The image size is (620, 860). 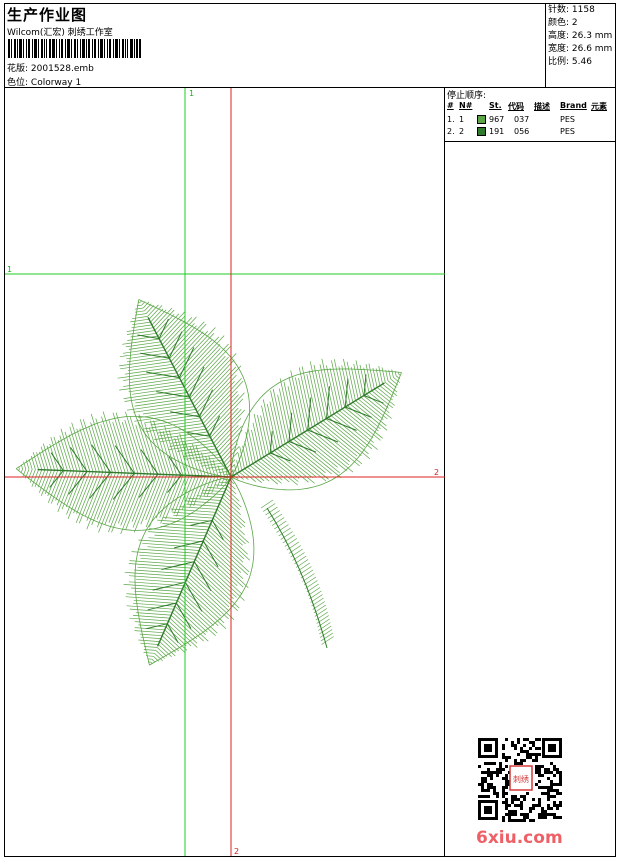 I want to click on design-width: 宽度: 26.6 mm, so click(x=580, y=49).